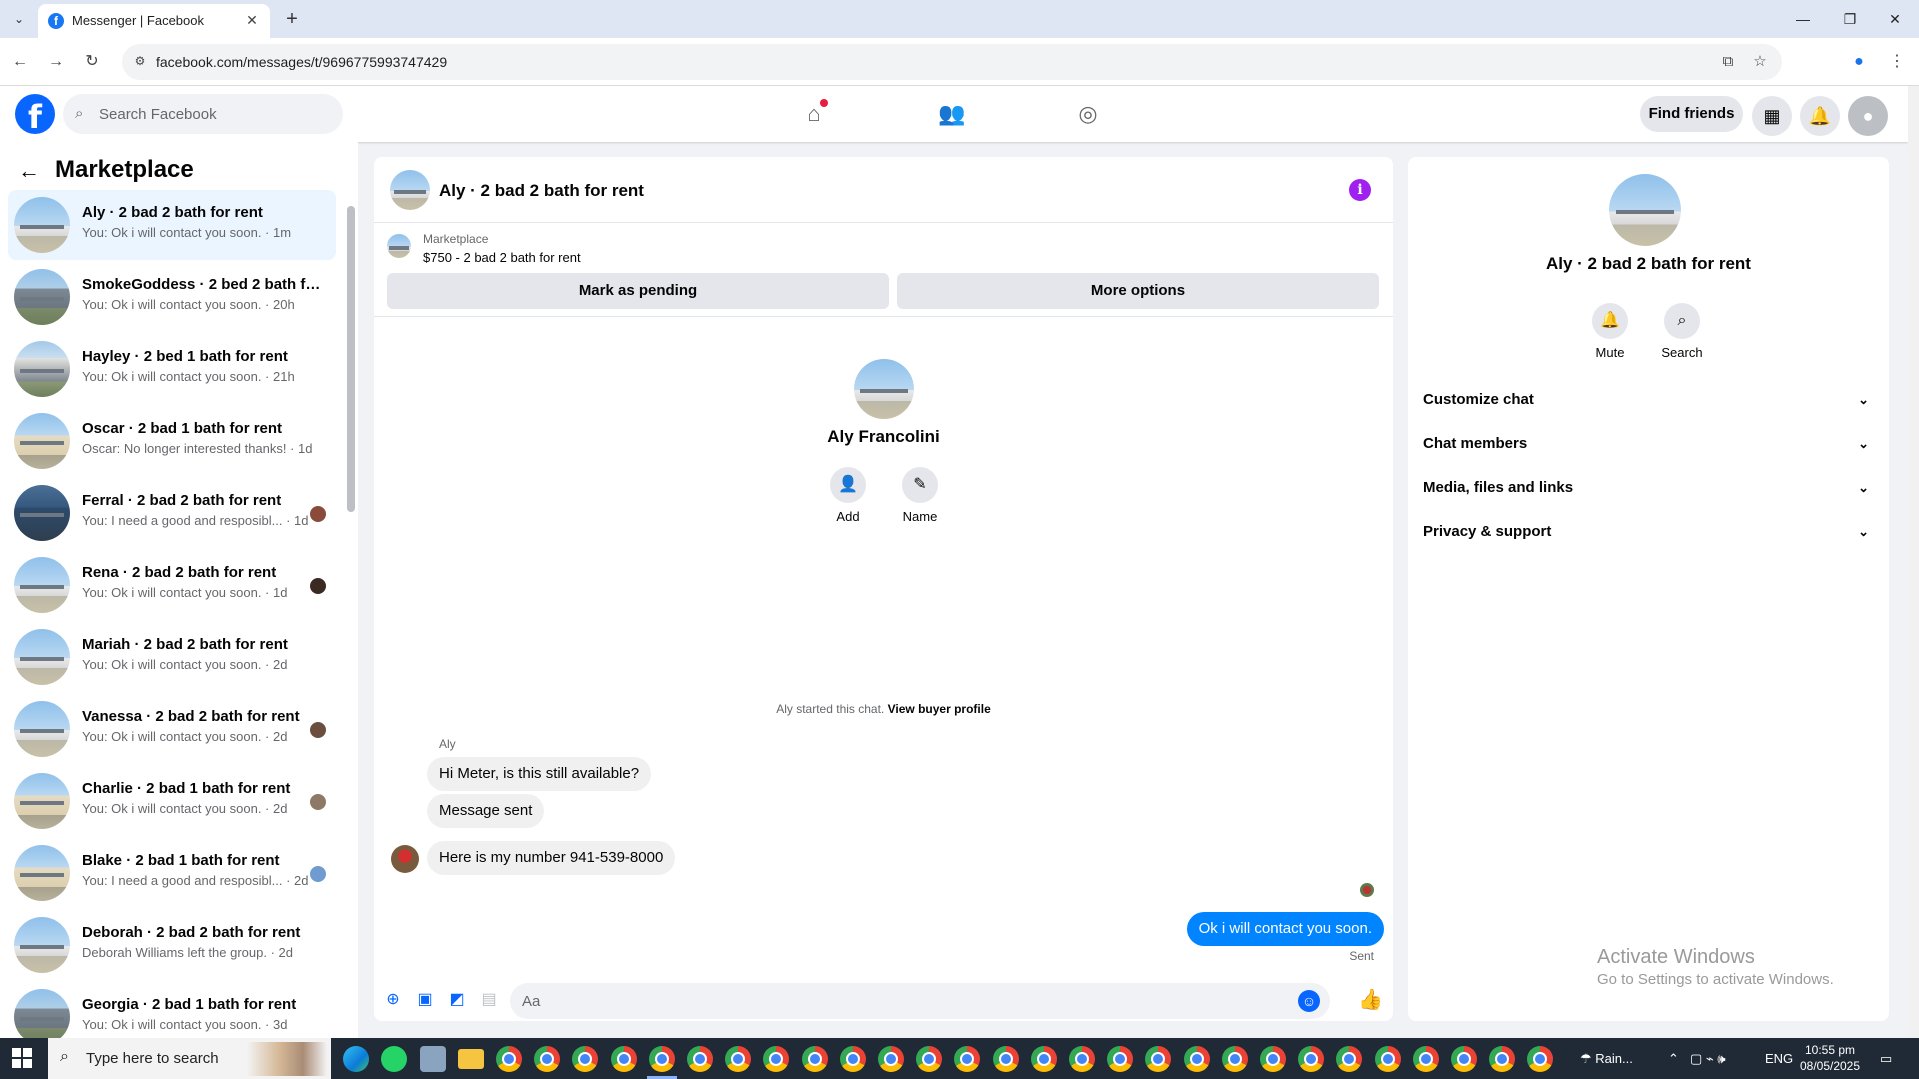 This screenshot has width=1919, height=1079. What do you see at coordinates (92, 62) in the screenshot?
I see `reload-icon: ↻` at bounding box center [92, 62].